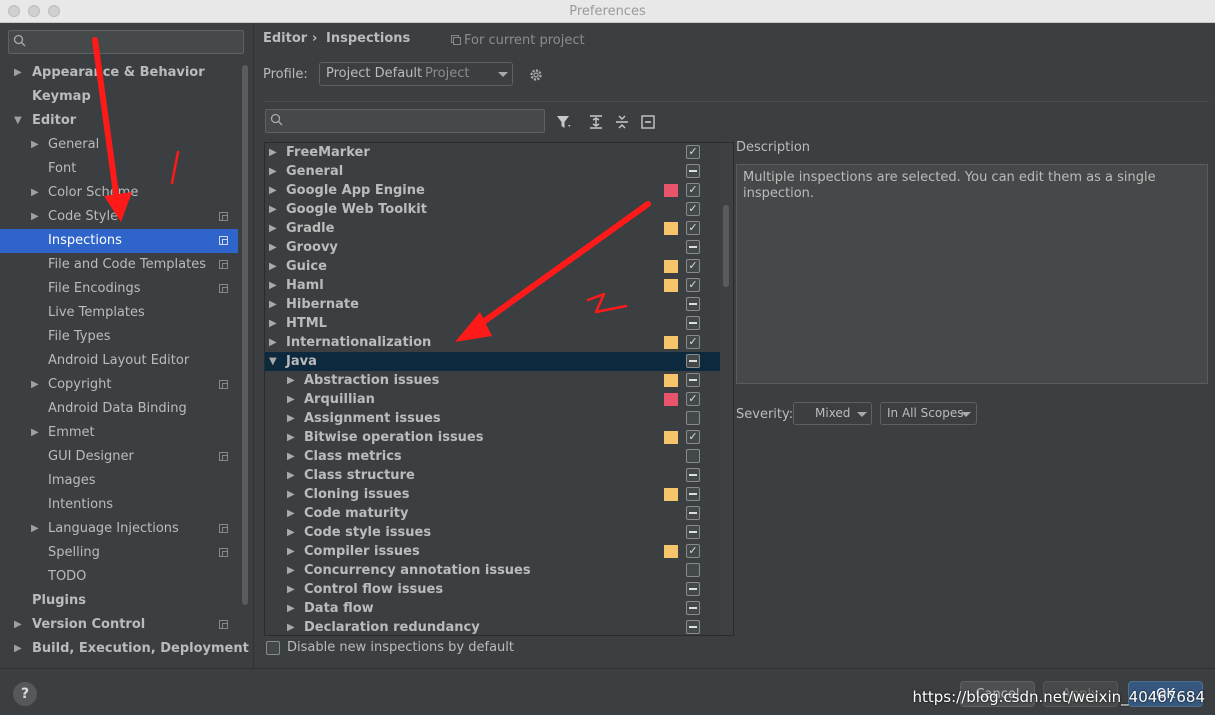 This screenshot has width=1215, height=715. What do you see at coordinates (119, 529) in the screenshot?
I see `sidebar-item-language-injections: ▶ Language Injections` at bounding box center [119, 529].